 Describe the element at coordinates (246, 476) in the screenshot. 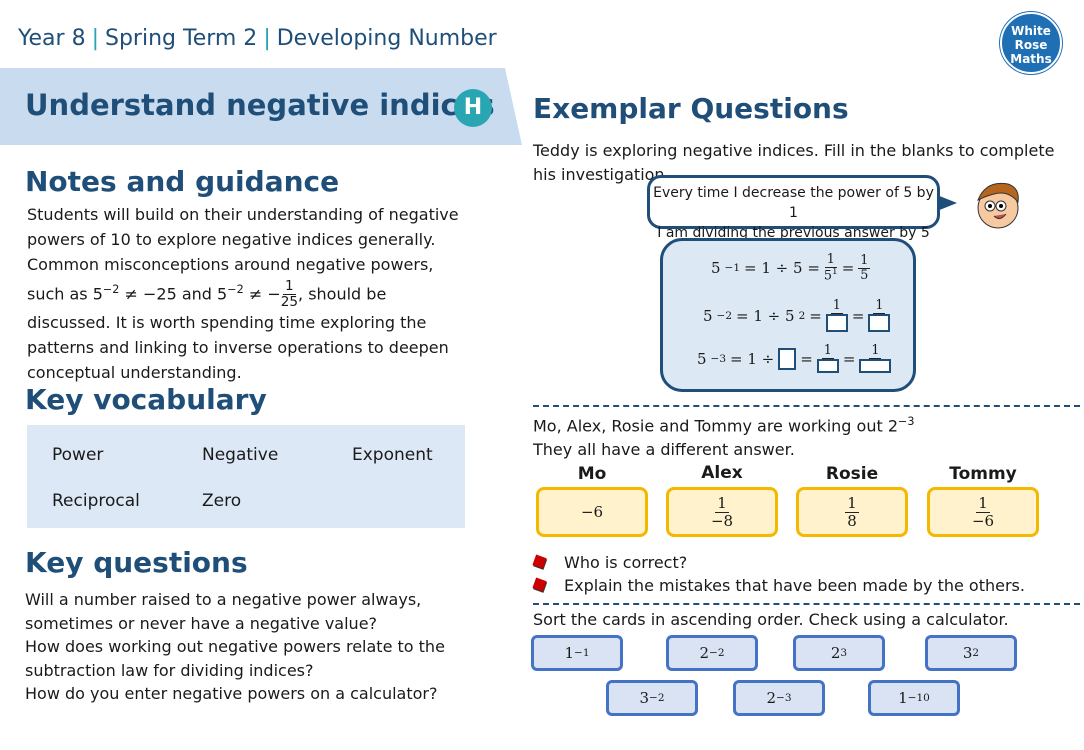

I see `vocab-box: Power Negative Exponent Reciprocal Zero` at that location.